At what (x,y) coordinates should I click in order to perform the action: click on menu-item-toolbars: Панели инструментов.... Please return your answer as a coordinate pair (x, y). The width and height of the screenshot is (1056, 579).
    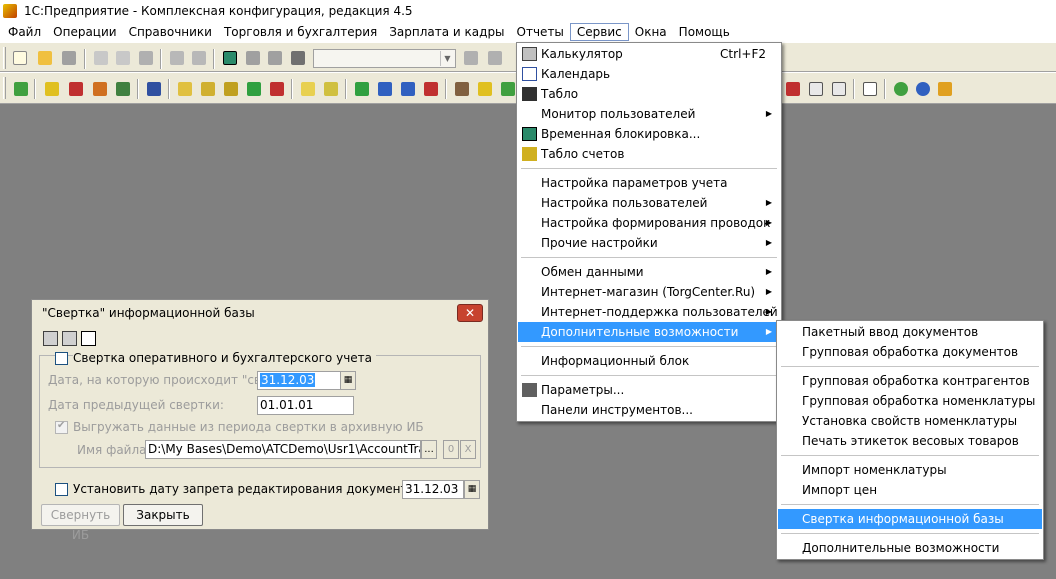
    Looking at the image, I should click on (649, 410).